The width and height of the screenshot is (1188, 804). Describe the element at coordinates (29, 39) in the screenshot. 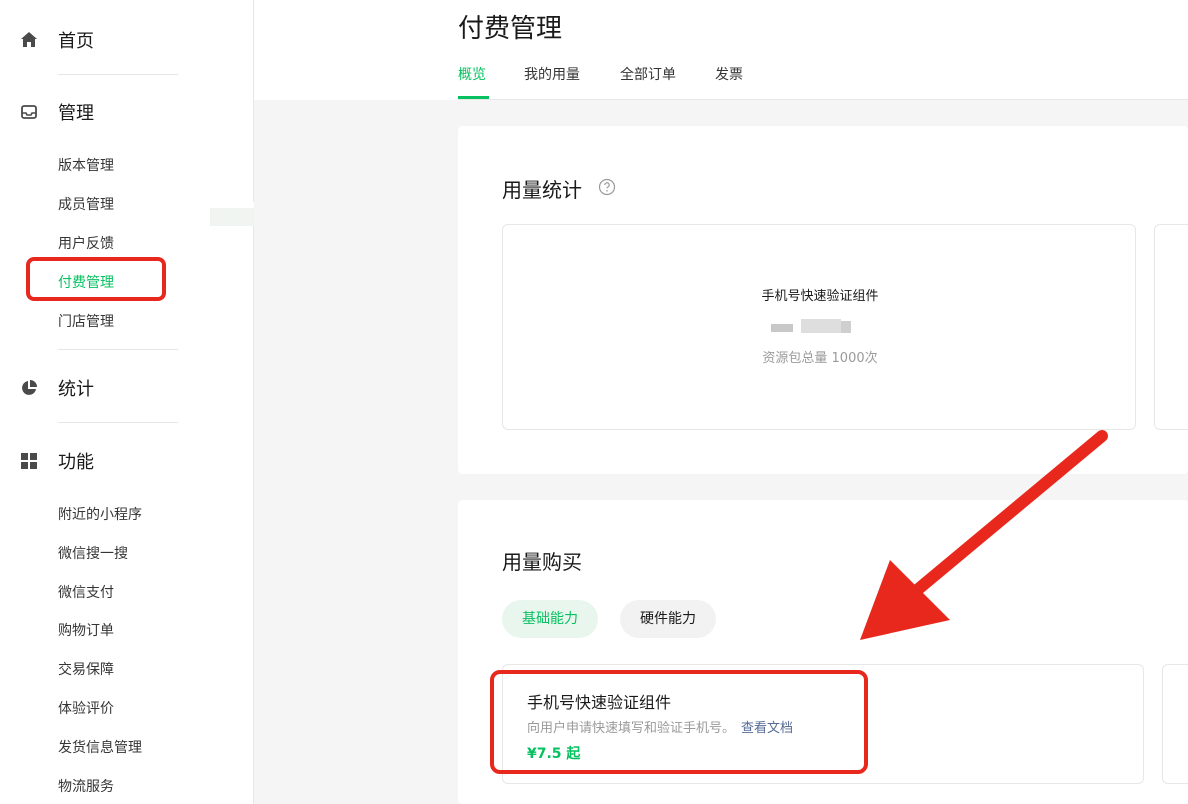

I see `home-icon` at that location.